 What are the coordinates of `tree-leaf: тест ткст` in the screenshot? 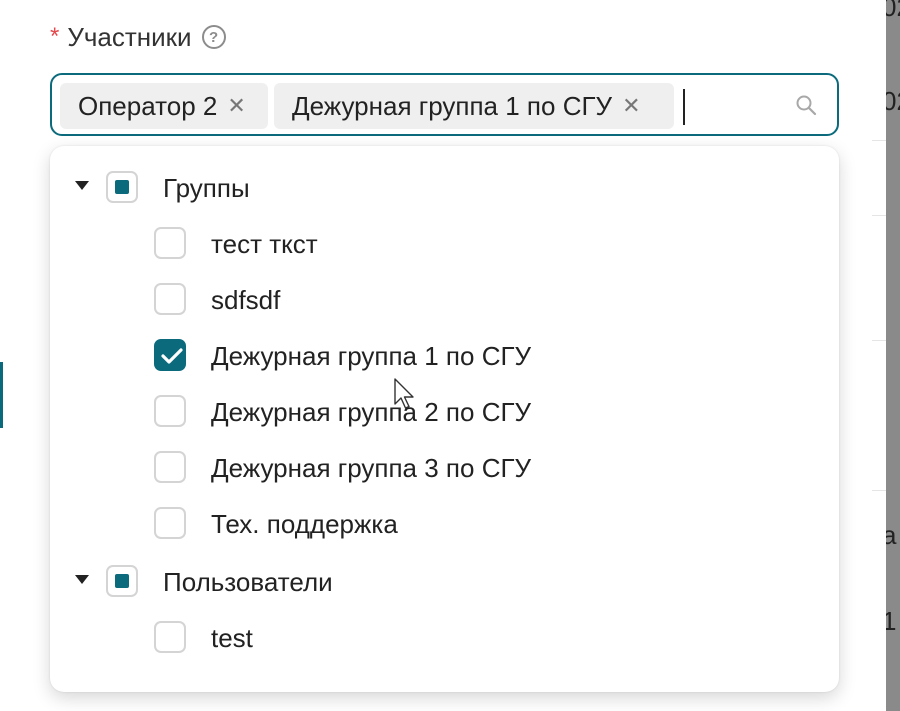 It's located at (444, 244).